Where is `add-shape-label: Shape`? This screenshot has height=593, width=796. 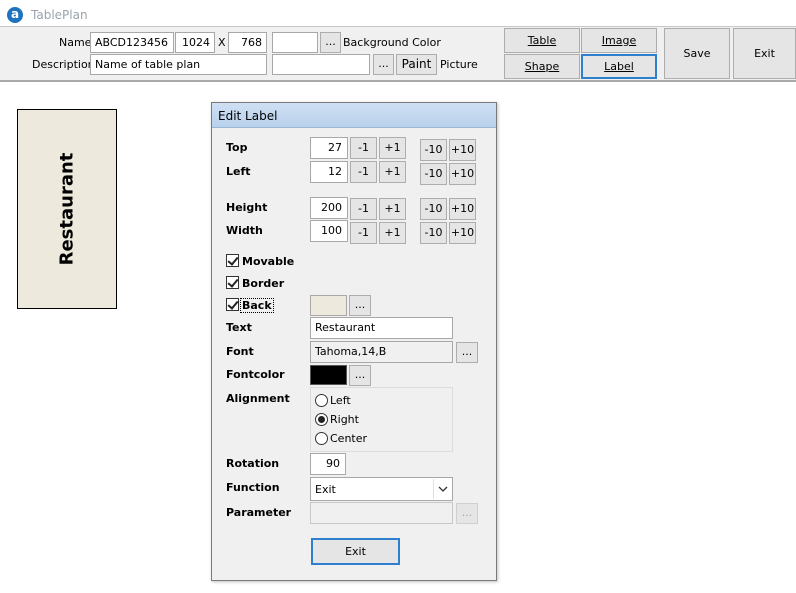
add-shape-label: Shape is located at coordinates (542, 66).